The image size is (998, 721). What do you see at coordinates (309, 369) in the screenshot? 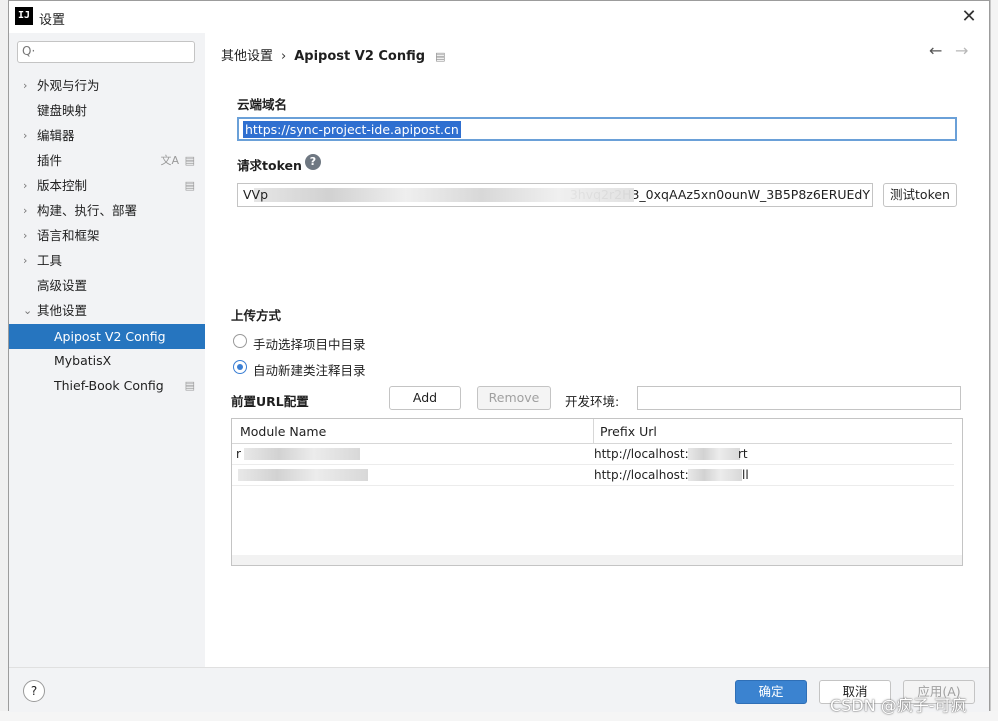
I see `auto-dir-label: 自动新建类注释目录` at bounding box center [309, 369].